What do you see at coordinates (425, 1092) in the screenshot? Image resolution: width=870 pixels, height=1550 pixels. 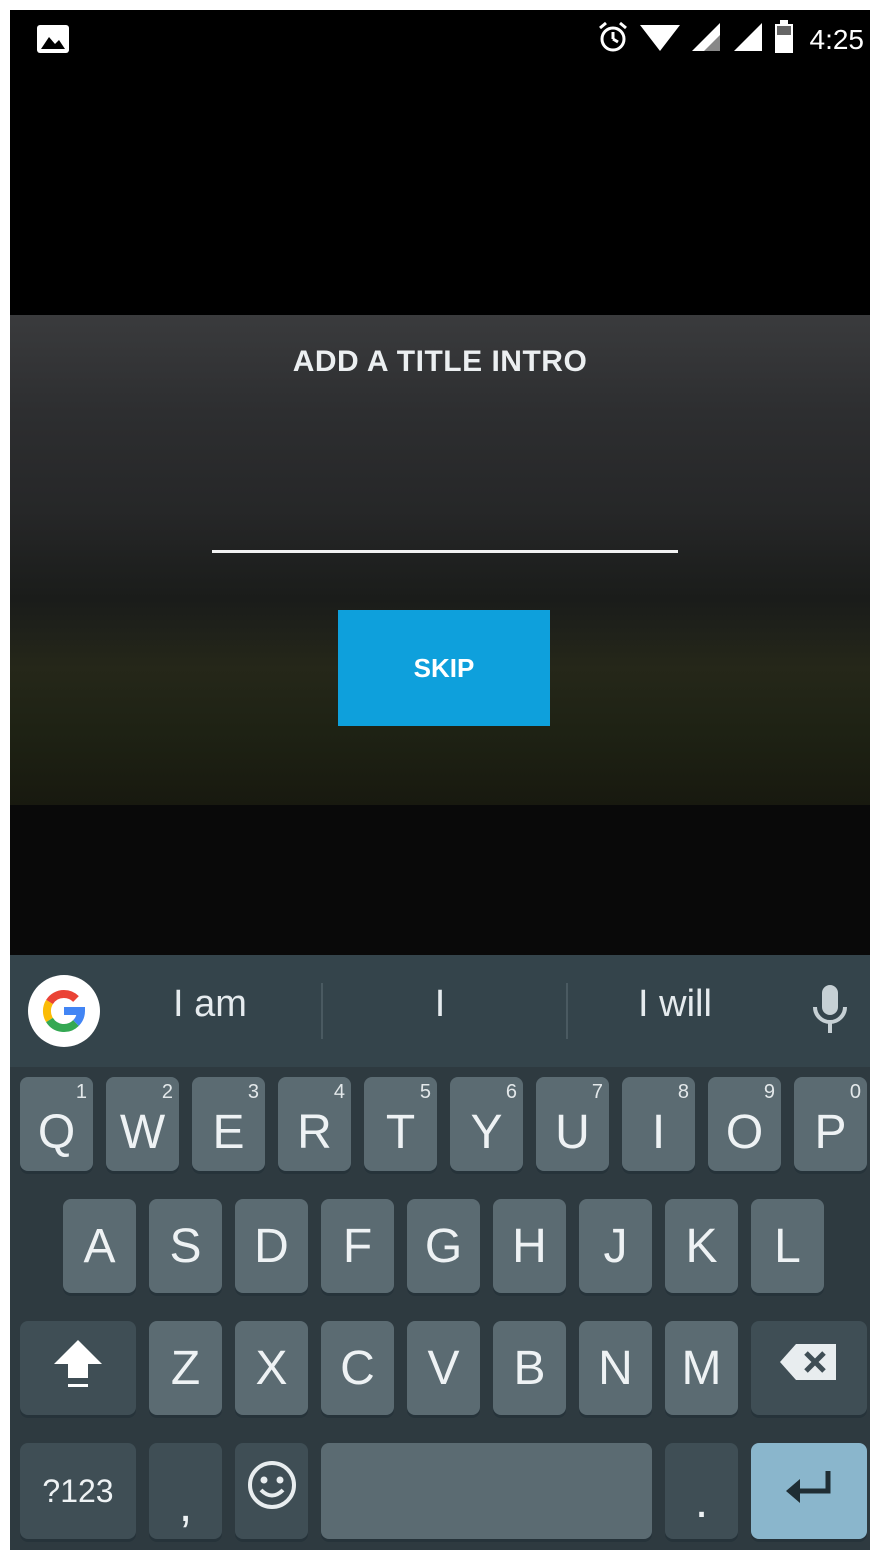 I see `key-hint: 5` at bounding box center [425, 1092].